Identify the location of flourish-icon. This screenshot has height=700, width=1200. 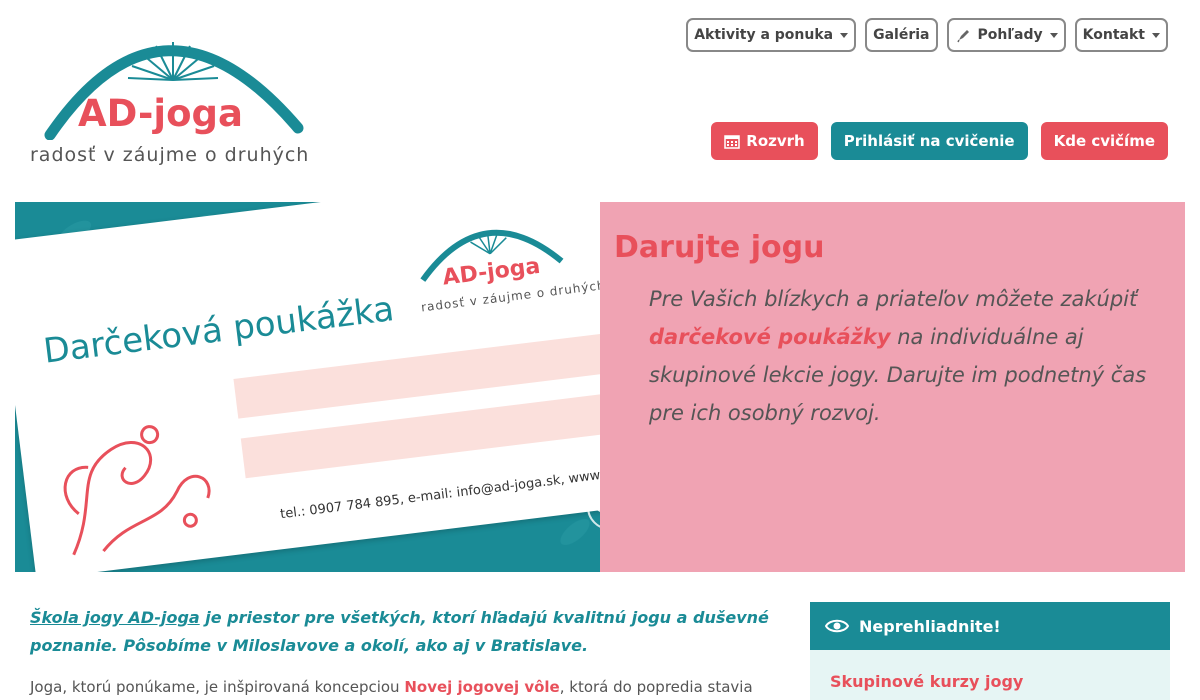
(137, 490).